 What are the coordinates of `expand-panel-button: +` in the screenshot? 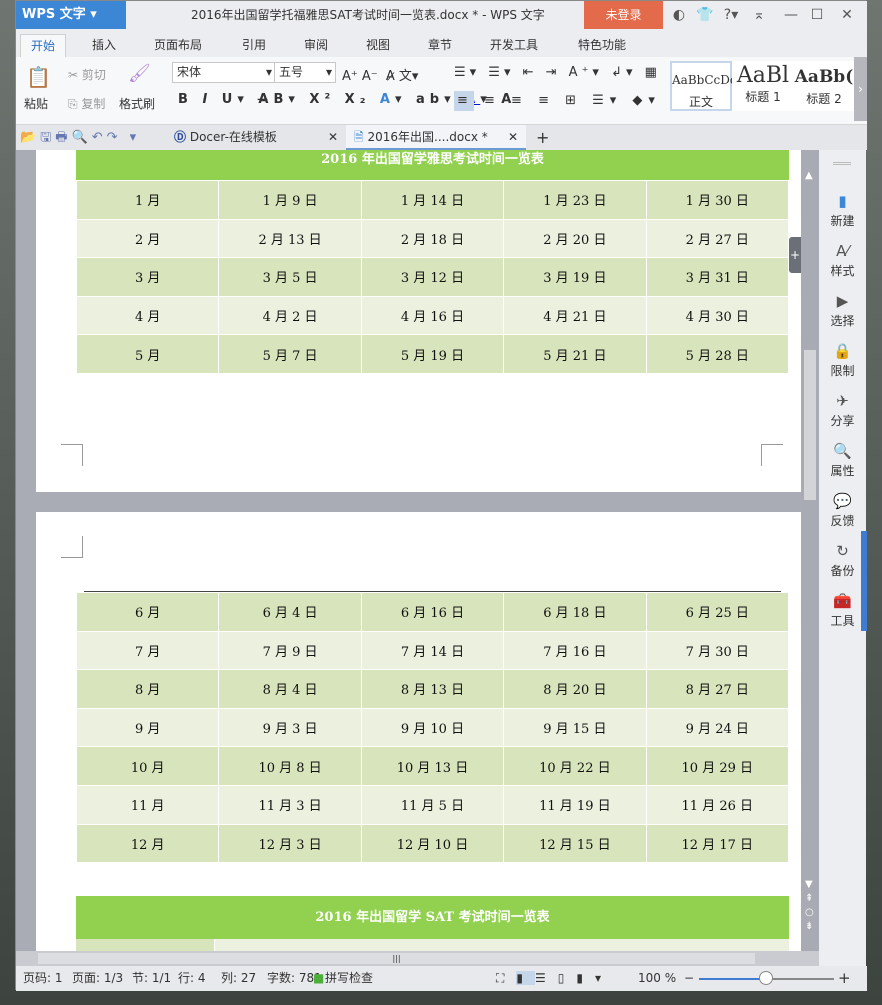 It's located at (795, 255).